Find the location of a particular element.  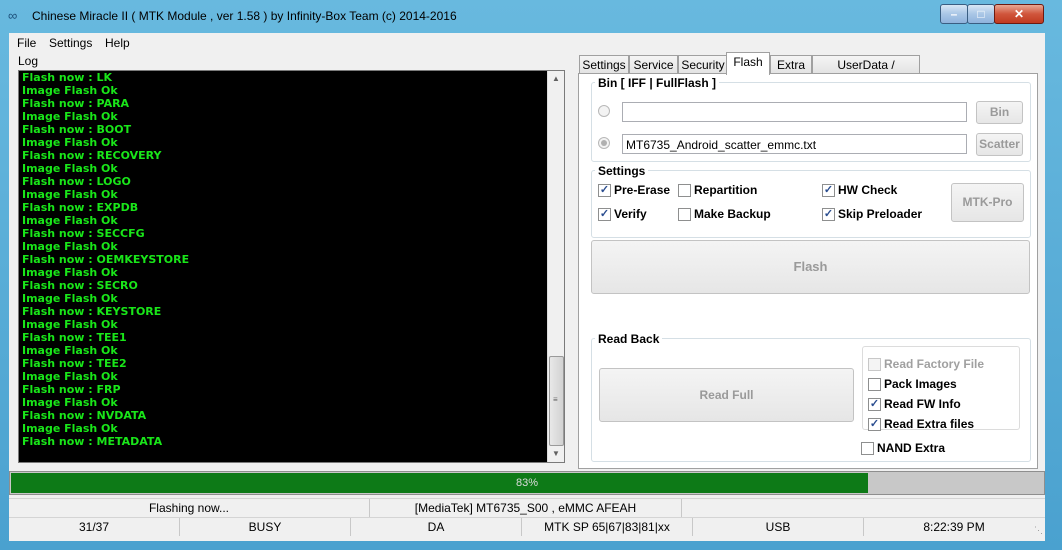

tab-userdata-forensic: UserData / Forensic is located at coordinates (866, 72).